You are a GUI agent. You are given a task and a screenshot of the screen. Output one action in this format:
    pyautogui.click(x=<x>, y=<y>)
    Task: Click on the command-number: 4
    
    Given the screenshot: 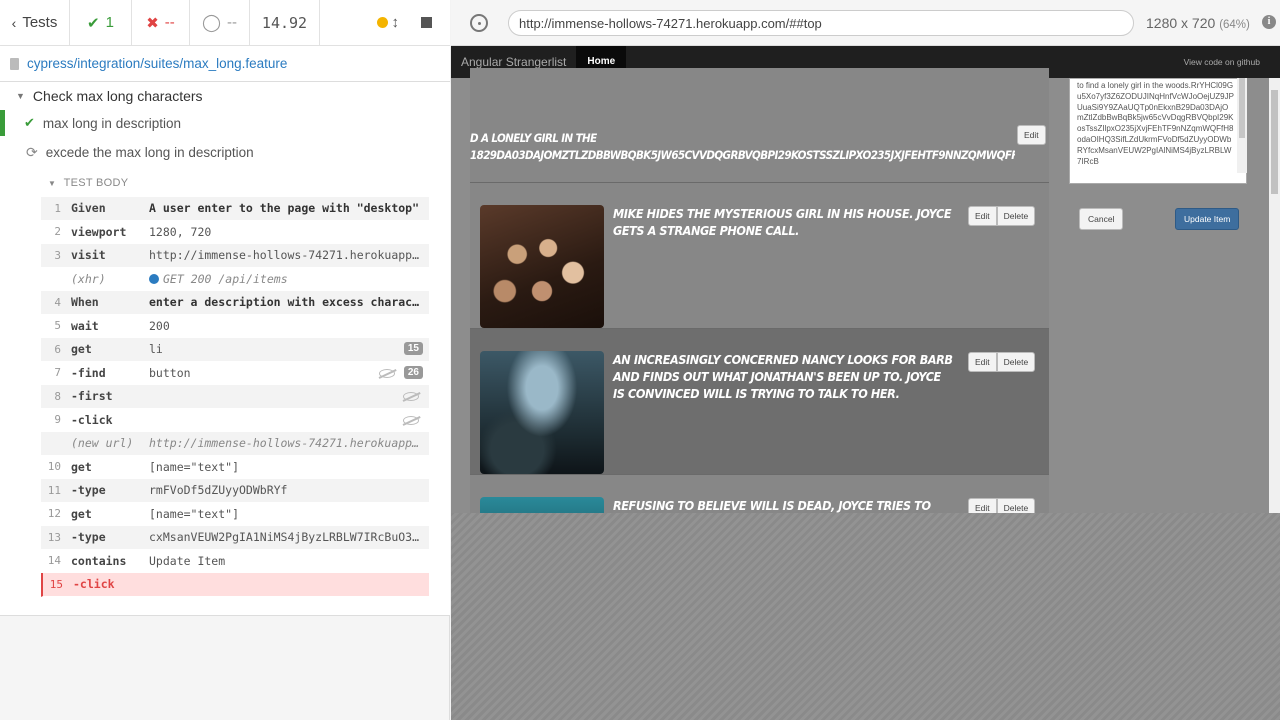 What is the action you would take?
    pyautogui.click(x=57, y=302)
    